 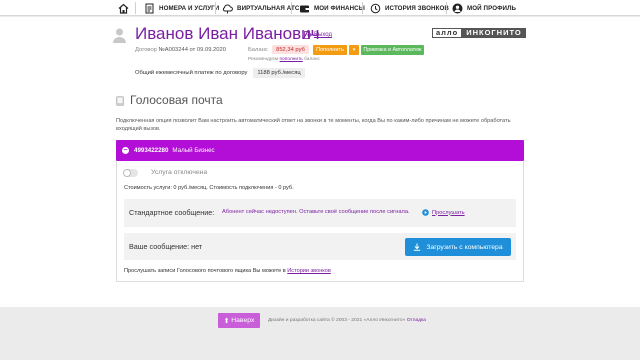 I want to click on upload-label: Загрузить с компьютера, so click(x=464, y=247).